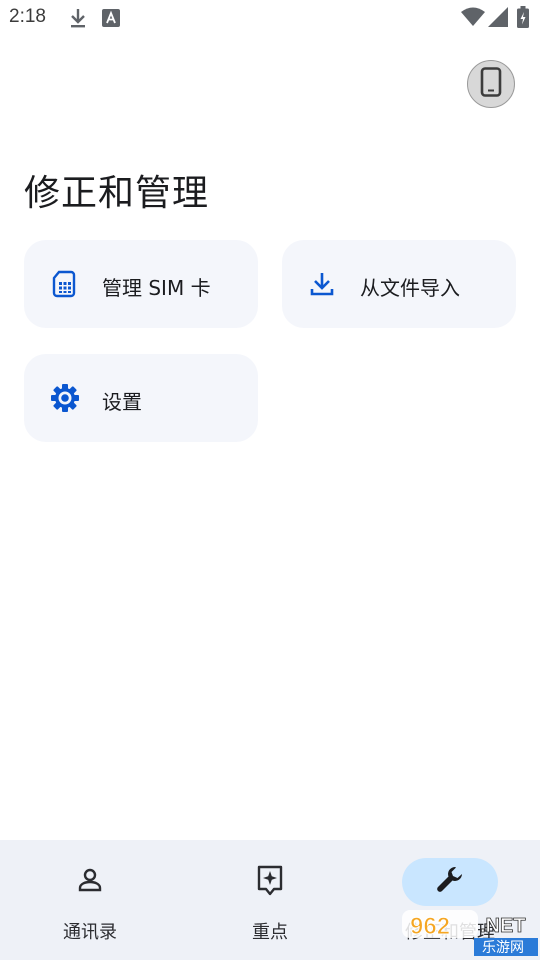 The width and height of the screenshot is (540, 960). What do you see at coordinates (471, 932) in the screenshot?
I see `watermark-logo: 962 .NET 乐游网` at bounding box center [471, 932].